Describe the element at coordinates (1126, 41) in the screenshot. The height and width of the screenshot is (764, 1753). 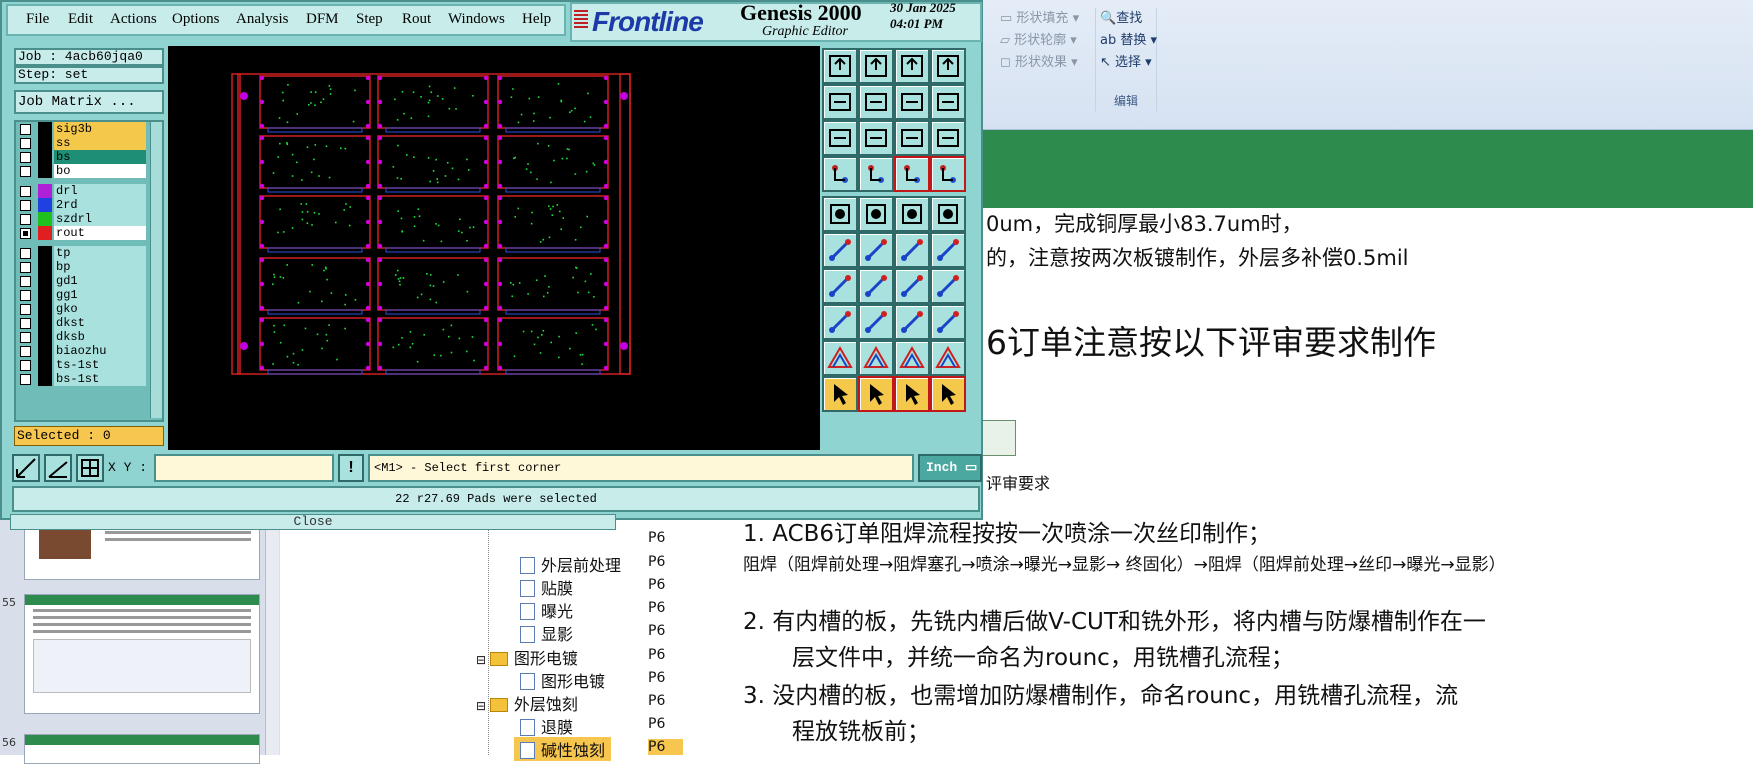
I see `replace-button: ab 替换 ▾` at that location.